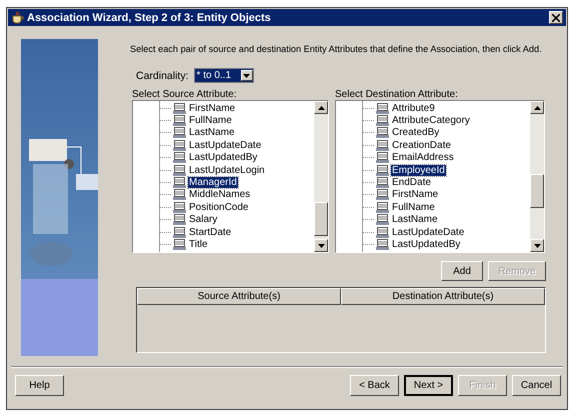  Describe the element at coordinates (213, 182) in the screenshot. I see `attribute-item: ManagerId` at that location.